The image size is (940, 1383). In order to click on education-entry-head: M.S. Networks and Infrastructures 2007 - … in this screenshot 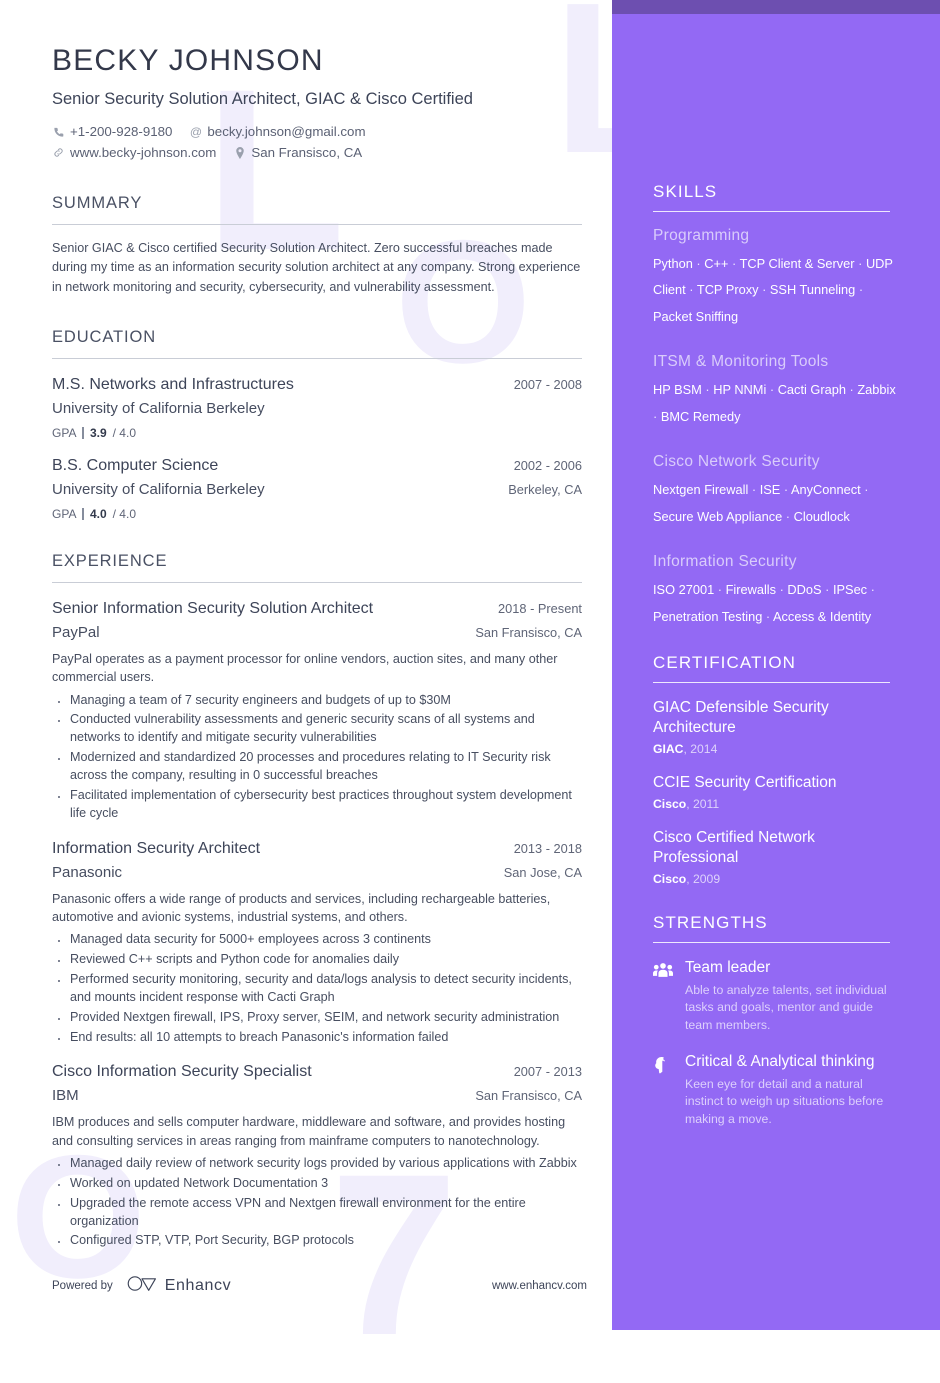, I will do `click(317, 385)`.